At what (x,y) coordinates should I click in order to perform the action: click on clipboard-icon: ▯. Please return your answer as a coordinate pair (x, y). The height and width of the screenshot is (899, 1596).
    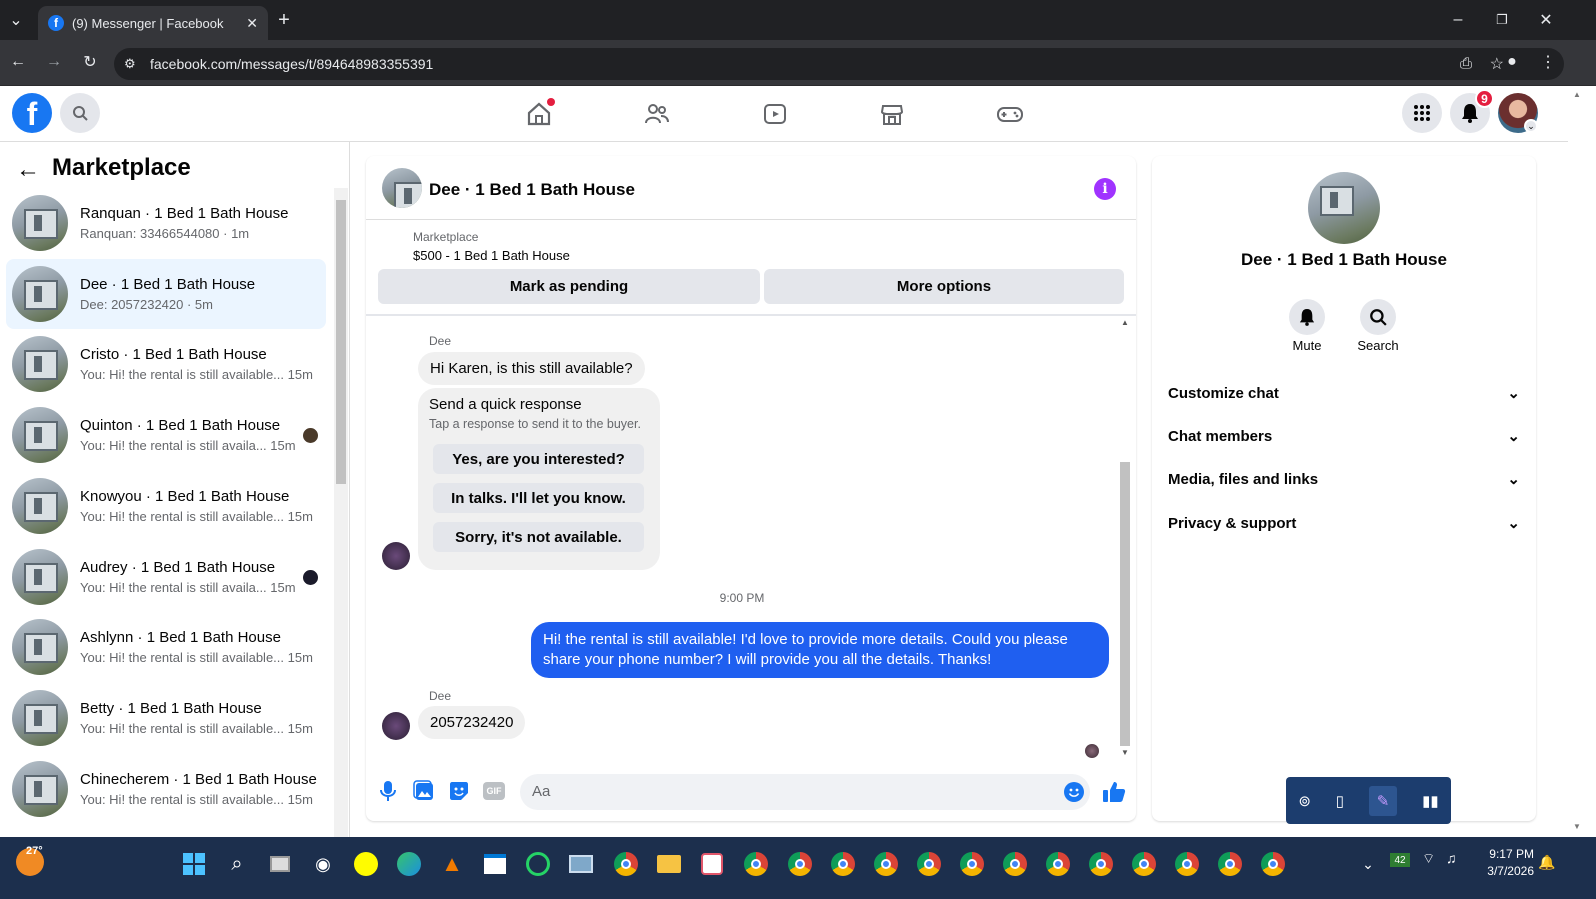
    Looking at the image, I should click on (1340, 801).